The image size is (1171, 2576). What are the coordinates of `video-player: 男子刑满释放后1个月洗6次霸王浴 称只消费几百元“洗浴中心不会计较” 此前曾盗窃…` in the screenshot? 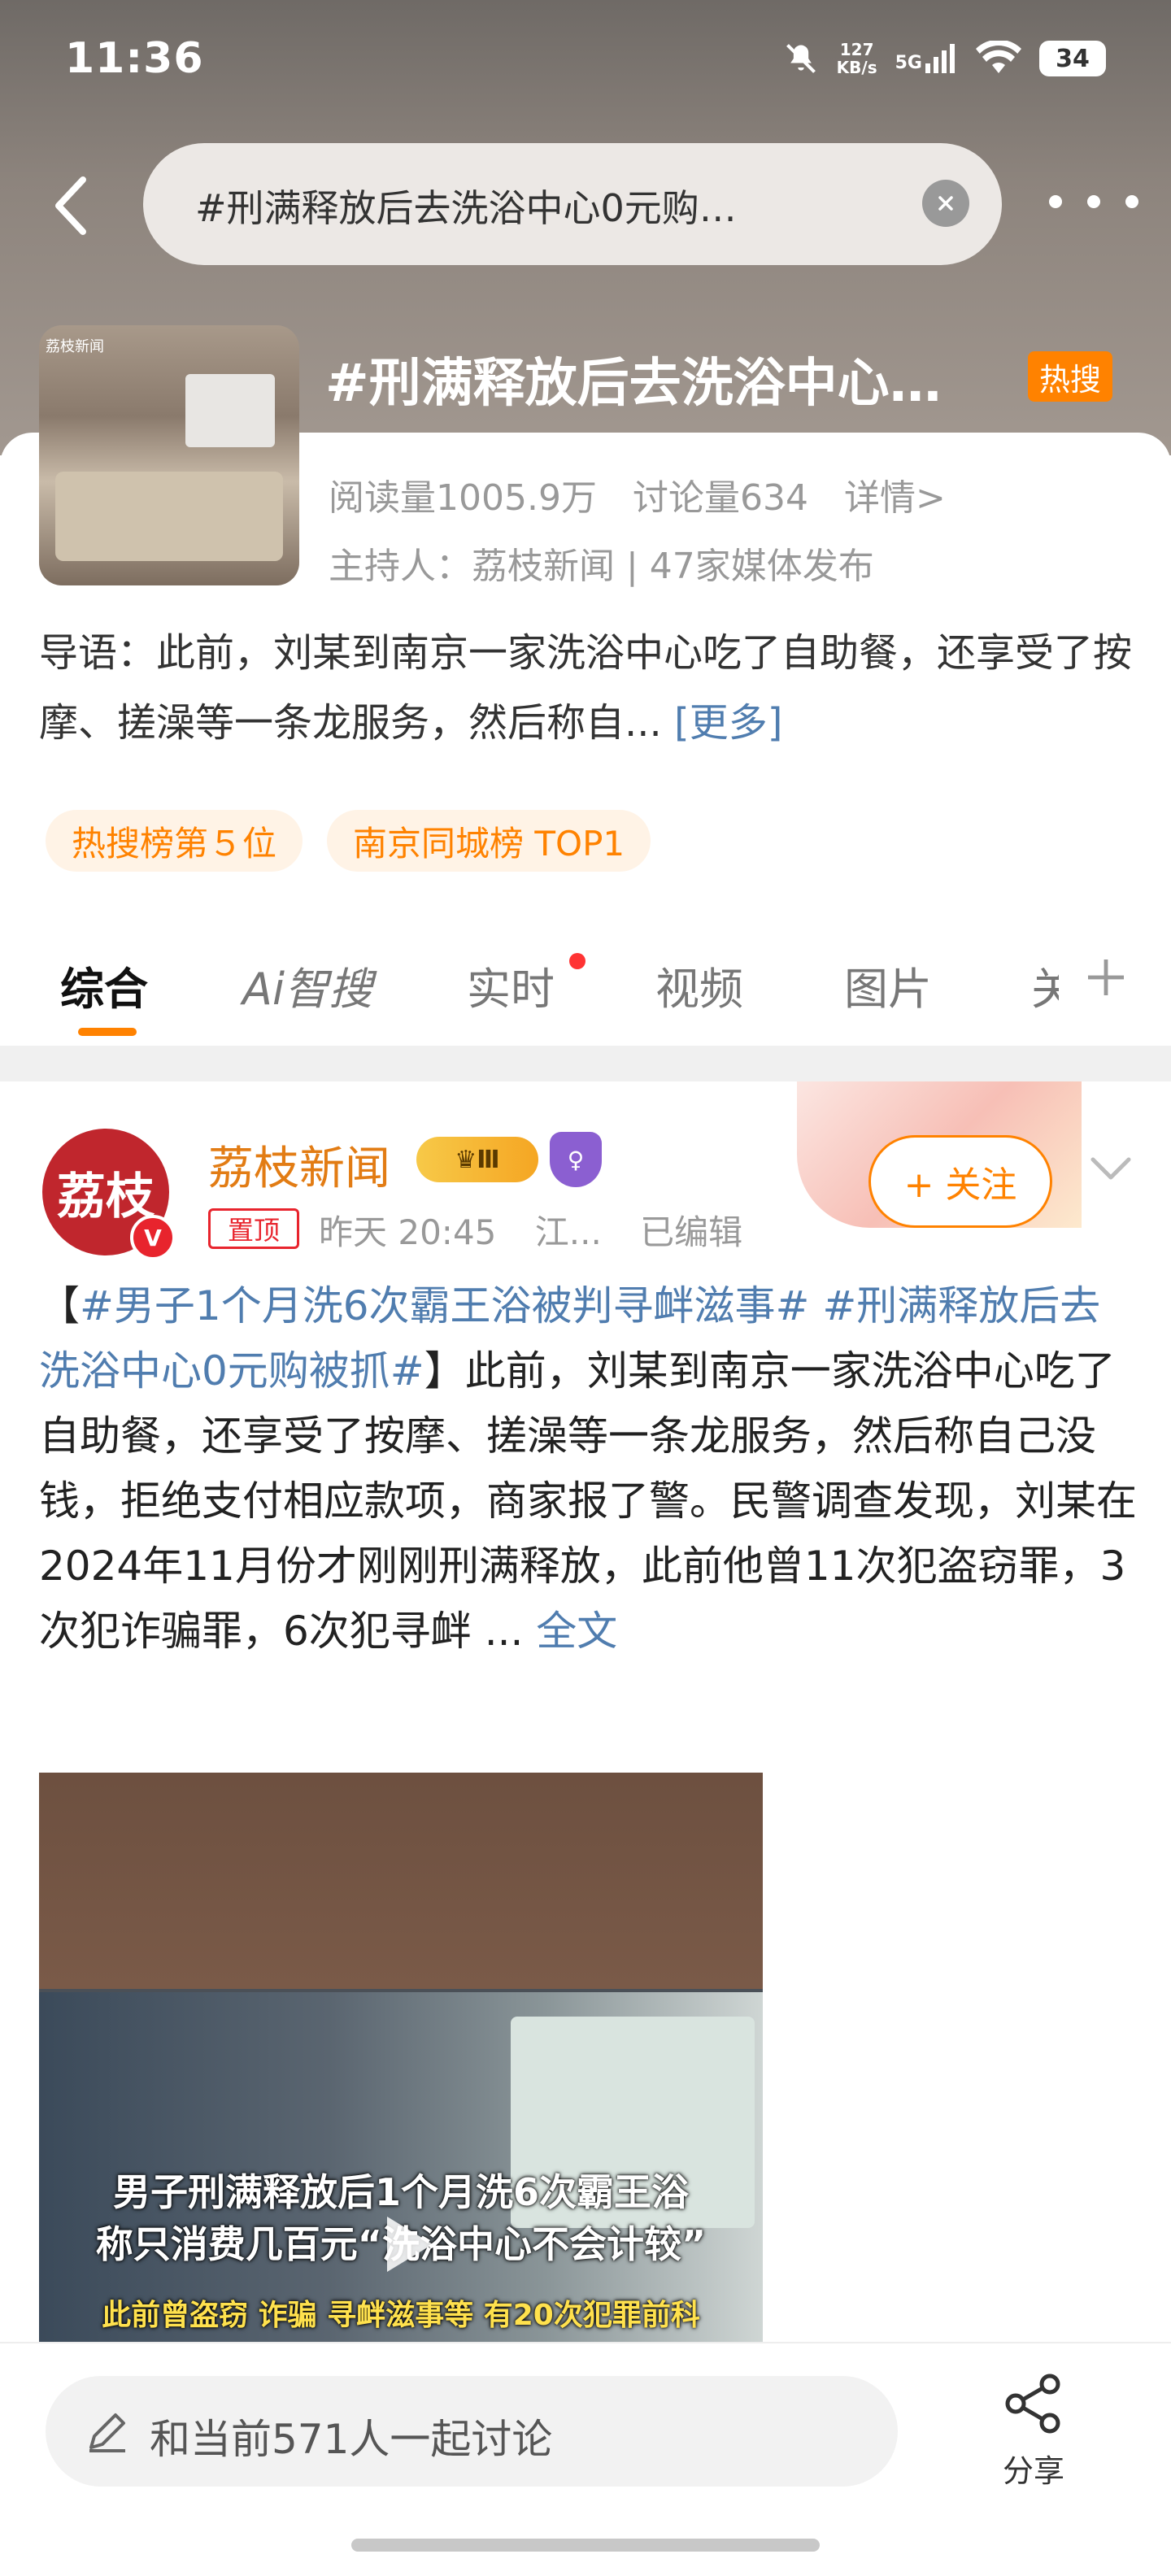 It's located at (401, 2058).